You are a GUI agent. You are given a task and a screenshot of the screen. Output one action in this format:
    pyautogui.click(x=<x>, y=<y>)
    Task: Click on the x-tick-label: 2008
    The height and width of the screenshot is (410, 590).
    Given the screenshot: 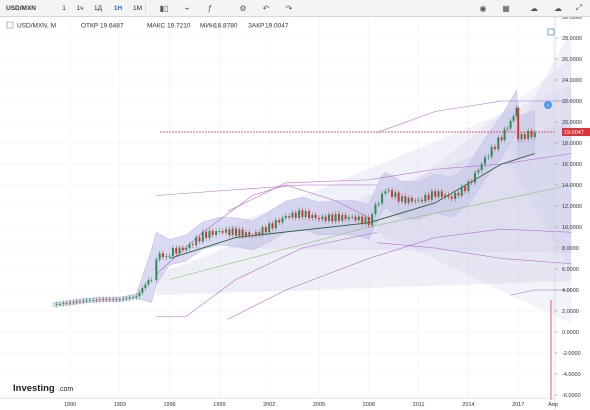 What is the action you would take?
    pyautogui.click(x=369, y=405)
    